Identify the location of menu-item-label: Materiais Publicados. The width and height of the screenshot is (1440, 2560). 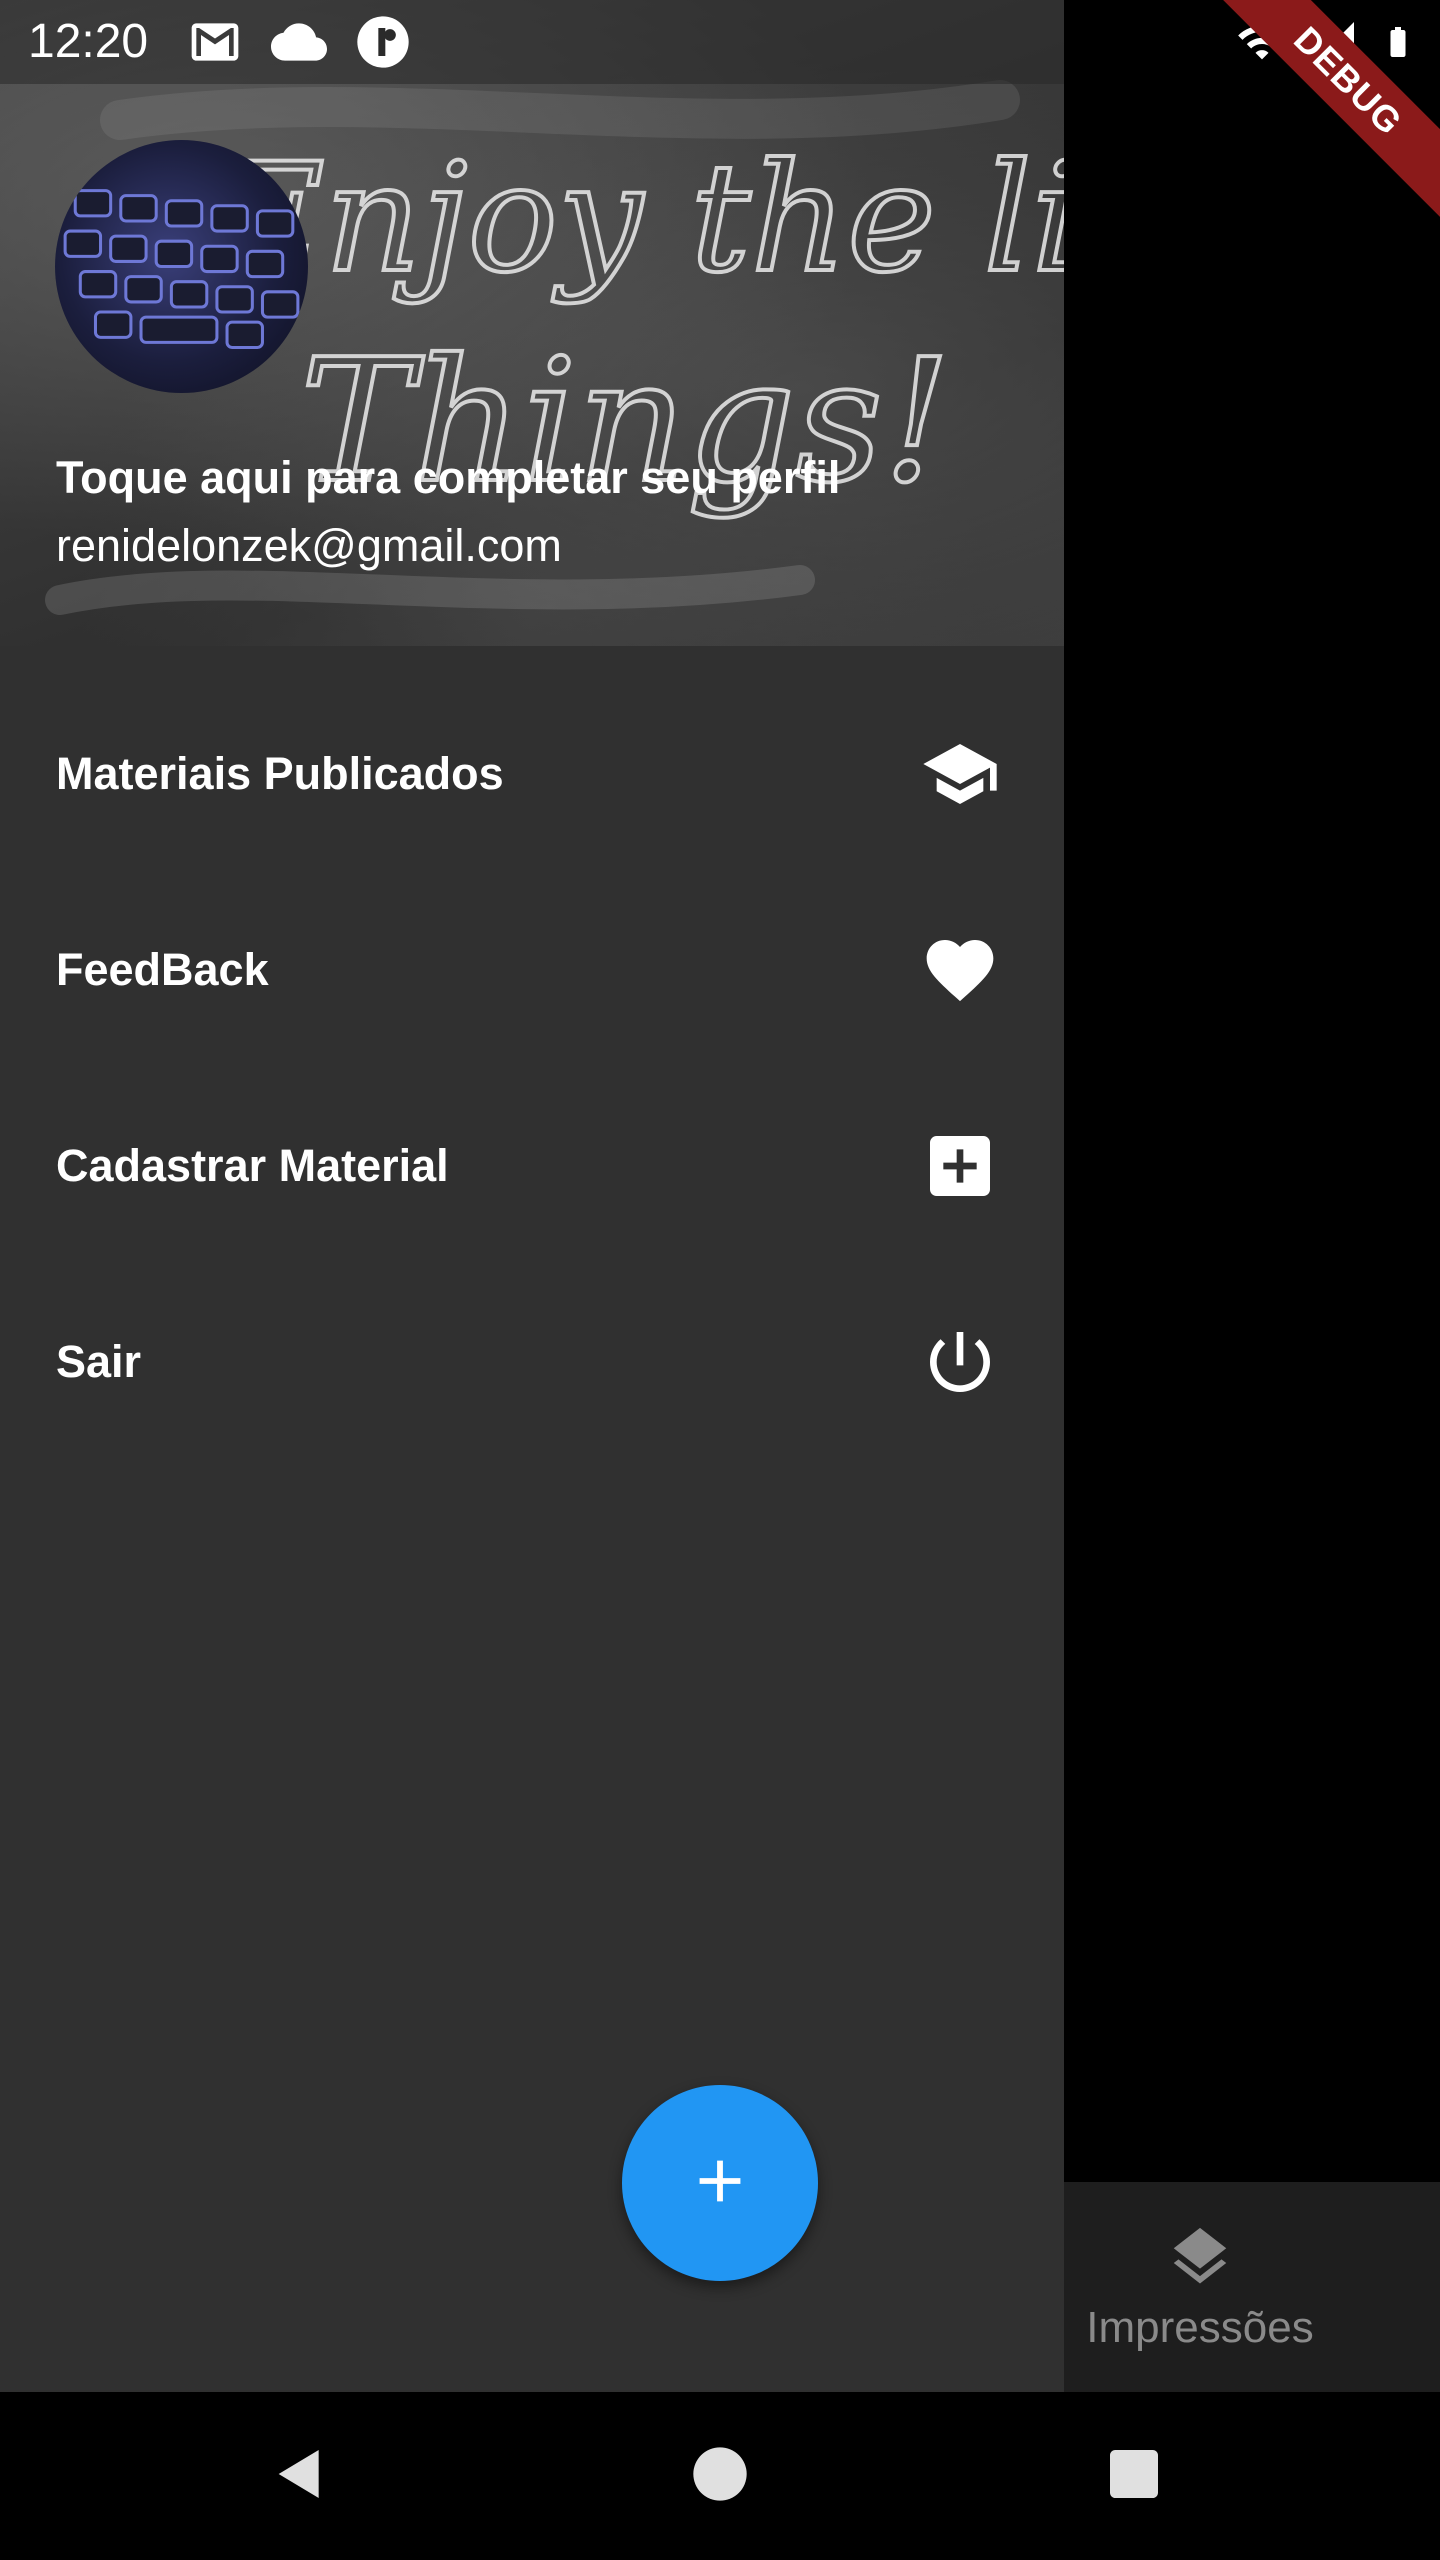
(280, 773).